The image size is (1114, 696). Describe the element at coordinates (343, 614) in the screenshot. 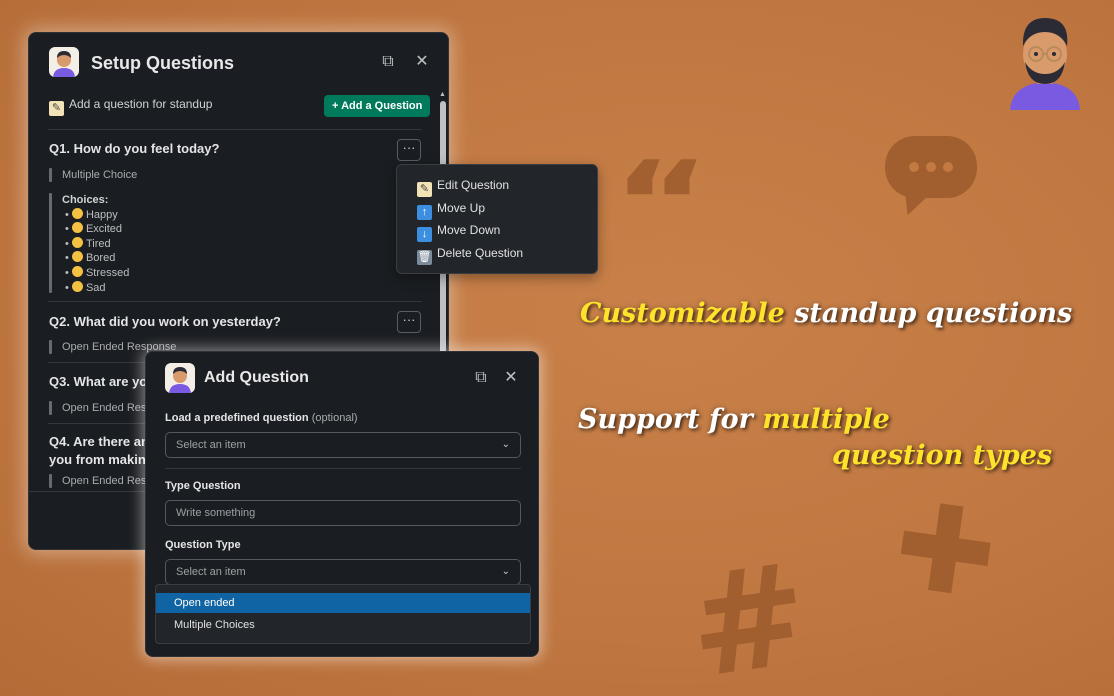

I see `question-type-dropdown: Open ended Multiple Choices` at that location.